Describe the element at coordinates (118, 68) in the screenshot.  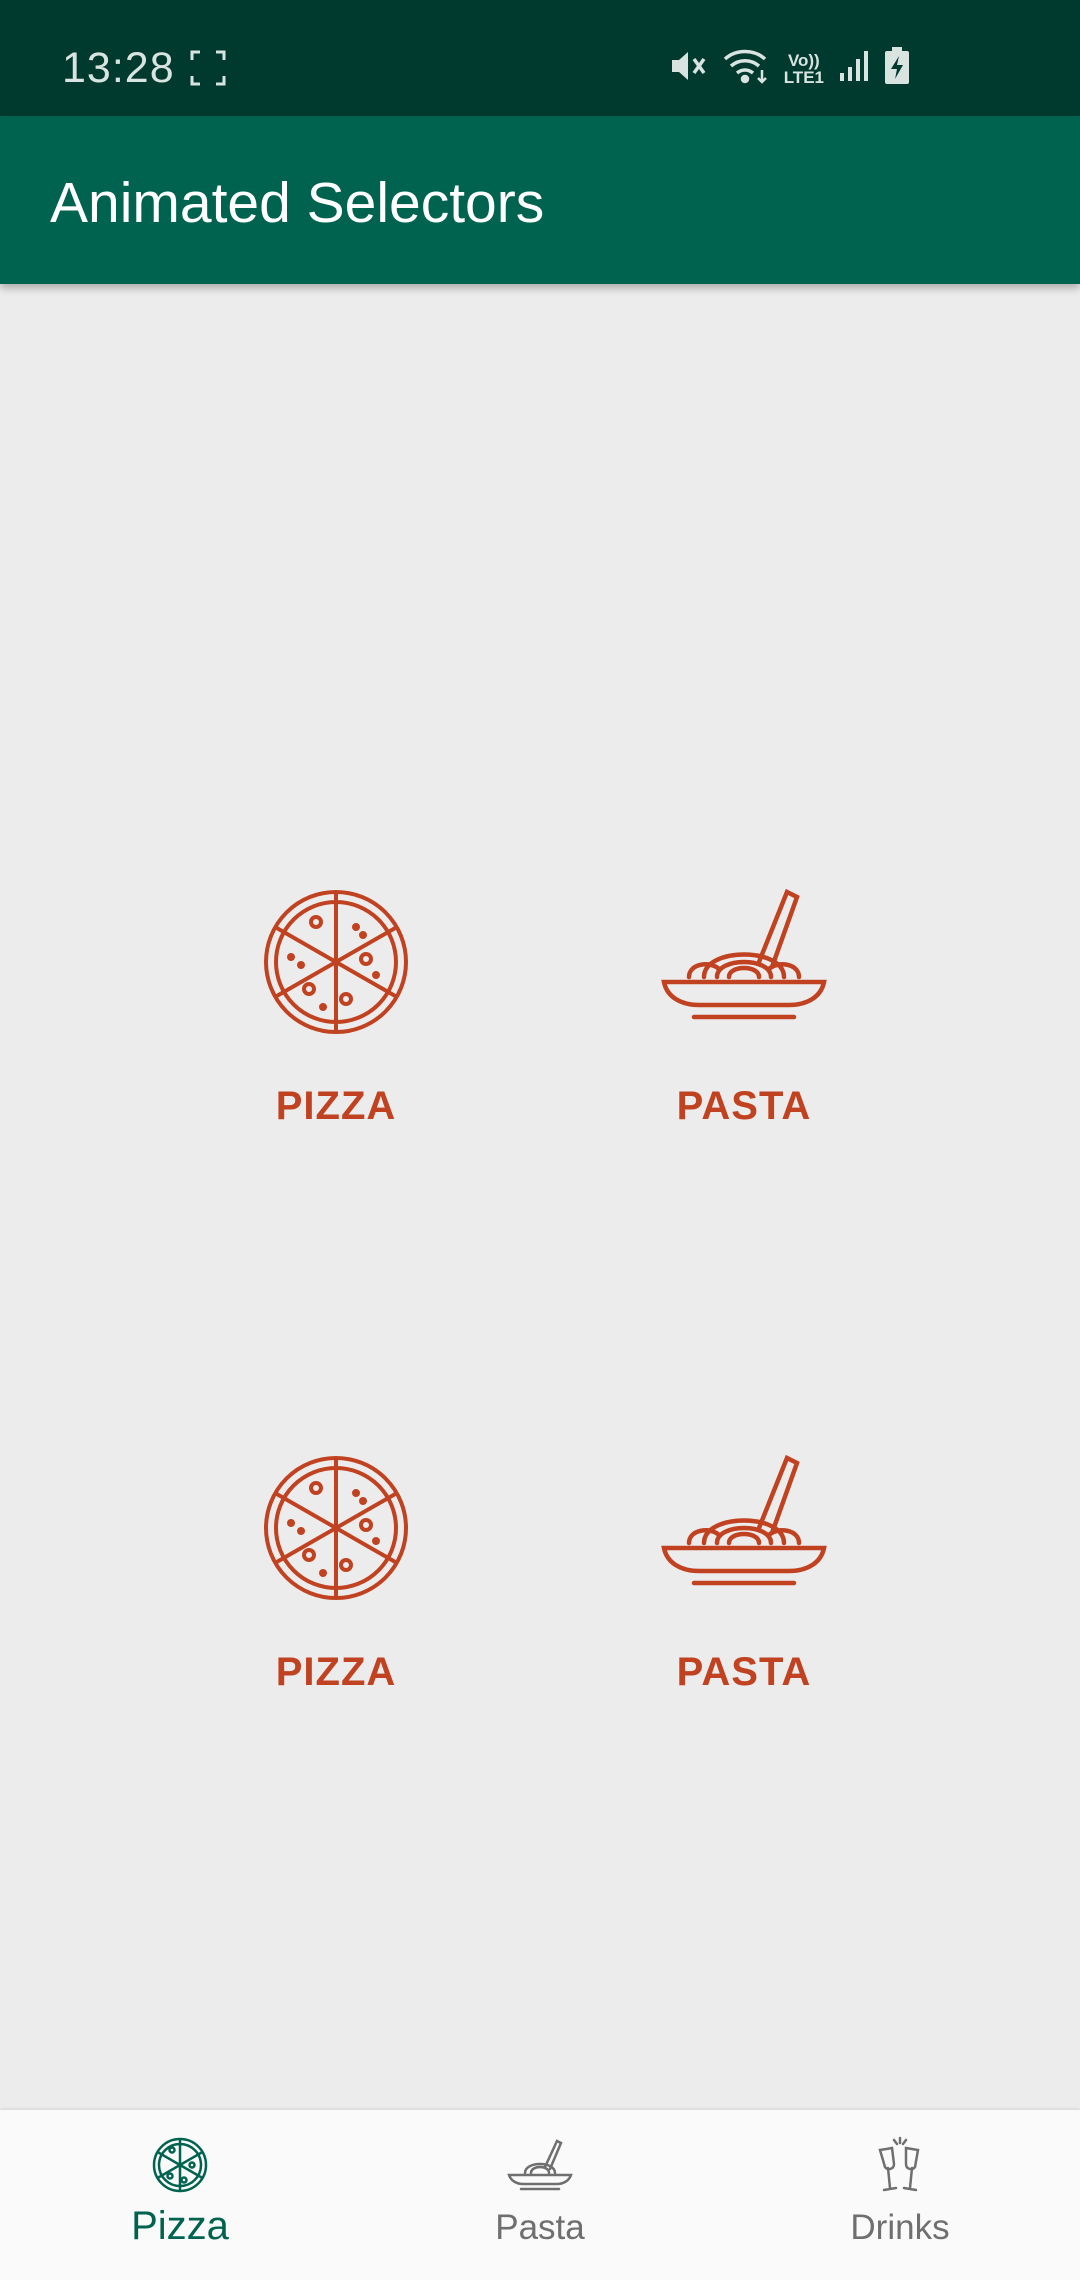
I see `status-time: 13:28` at that location.